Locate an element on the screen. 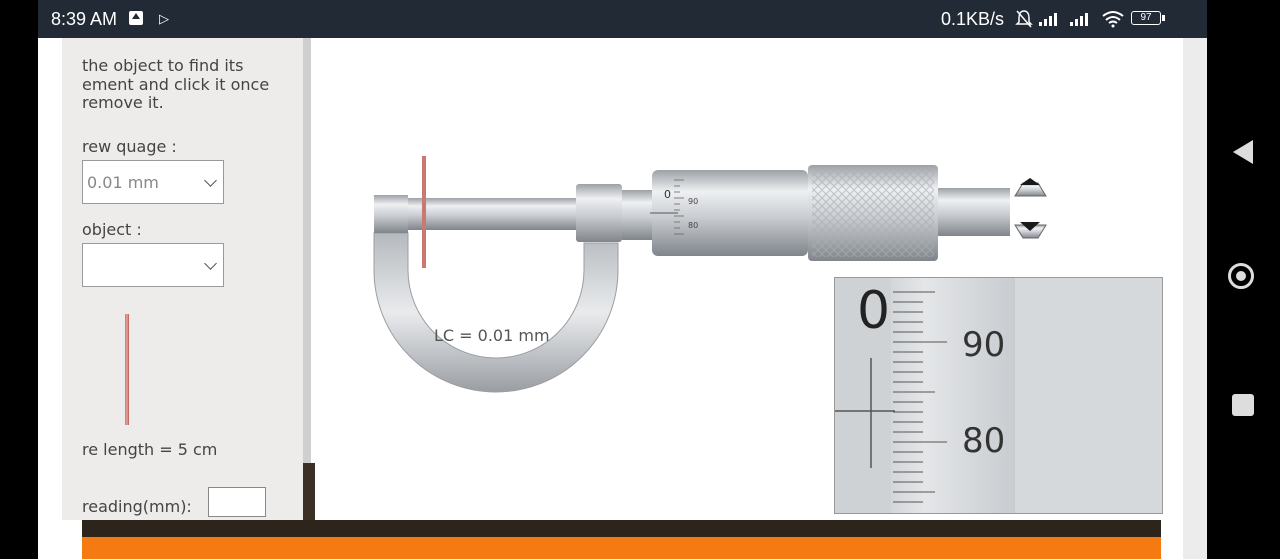 This screenshot has height=559, width=1280. status-bar: 8:39 AM ▷ 0.1KB/s 97 is located at coordinates (622, 19).